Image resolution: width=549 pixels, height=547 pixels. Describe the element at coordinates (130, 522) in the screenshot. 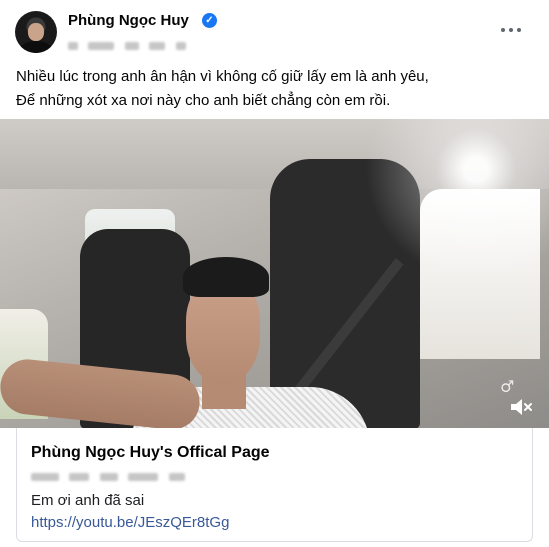

I see `link-preview-url: https://youtu.be/JEszQEr8tGg` at that location.